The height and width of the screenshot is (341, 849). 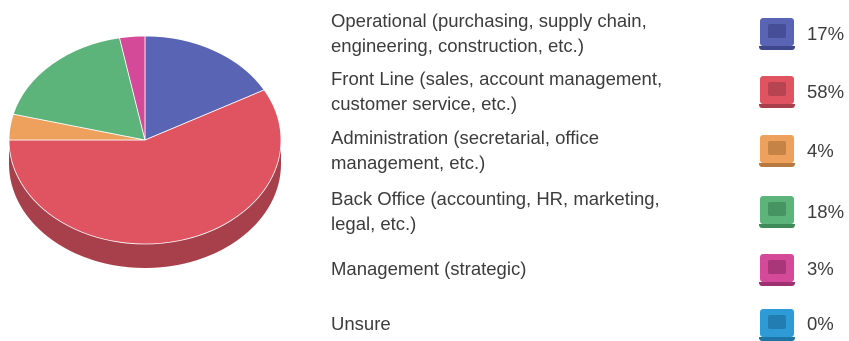 I want to click on legend-item-4: Management (strategic) 3%, so click(x=590, y=269).